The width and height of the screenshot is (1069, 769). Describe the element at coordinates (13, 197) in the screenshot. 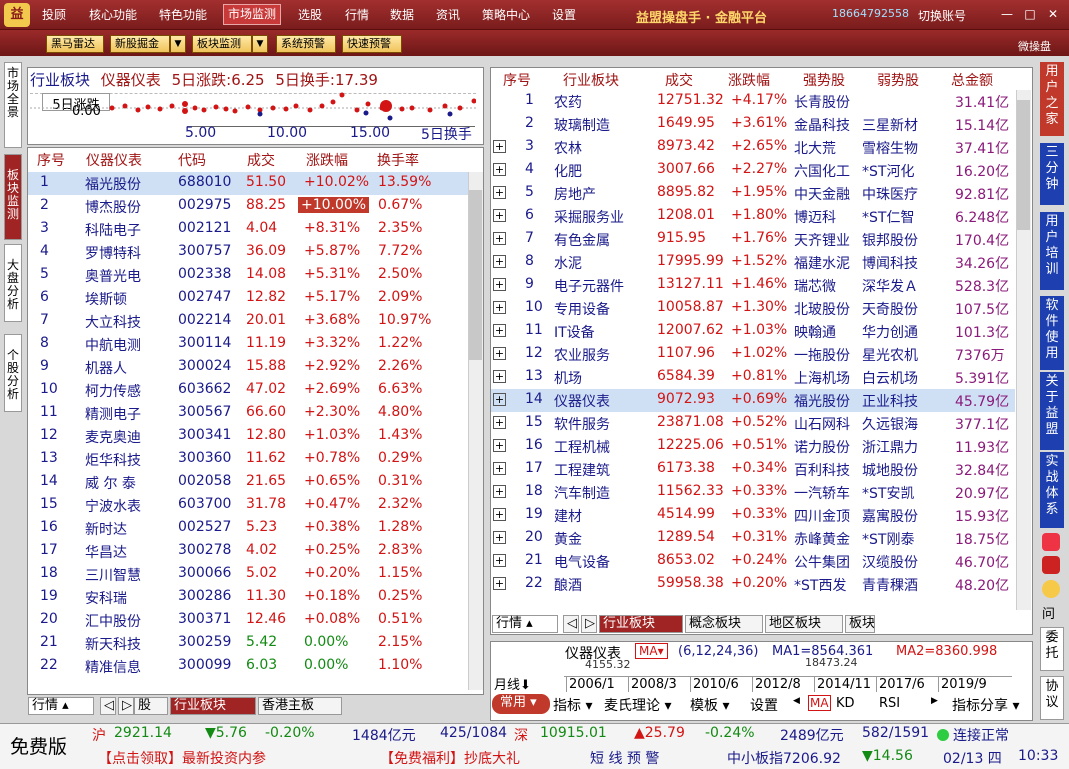

I see `tab-sector-monitor: 板块监测` at that location.